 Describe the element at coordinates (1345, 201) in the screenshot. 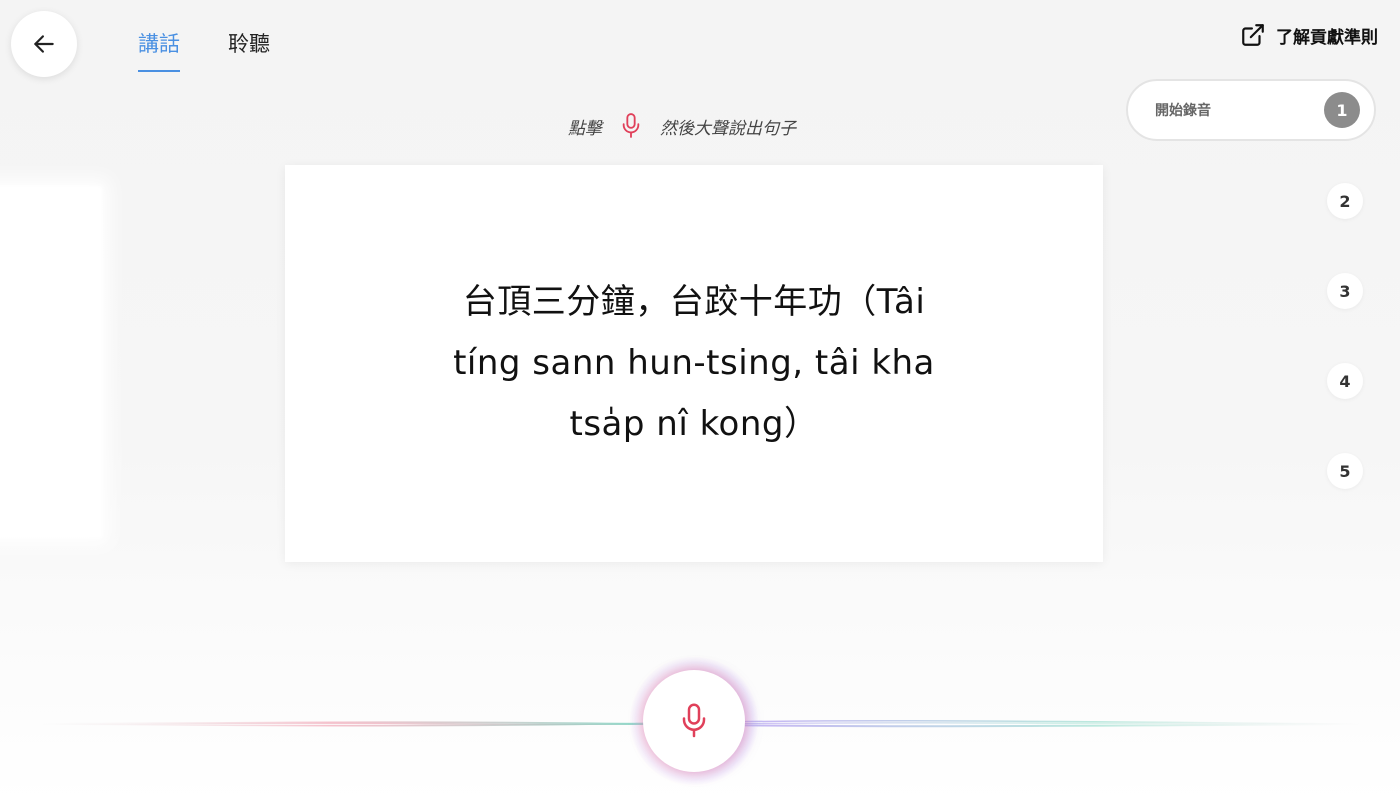

I see `step-2-badge: 2` at that location.